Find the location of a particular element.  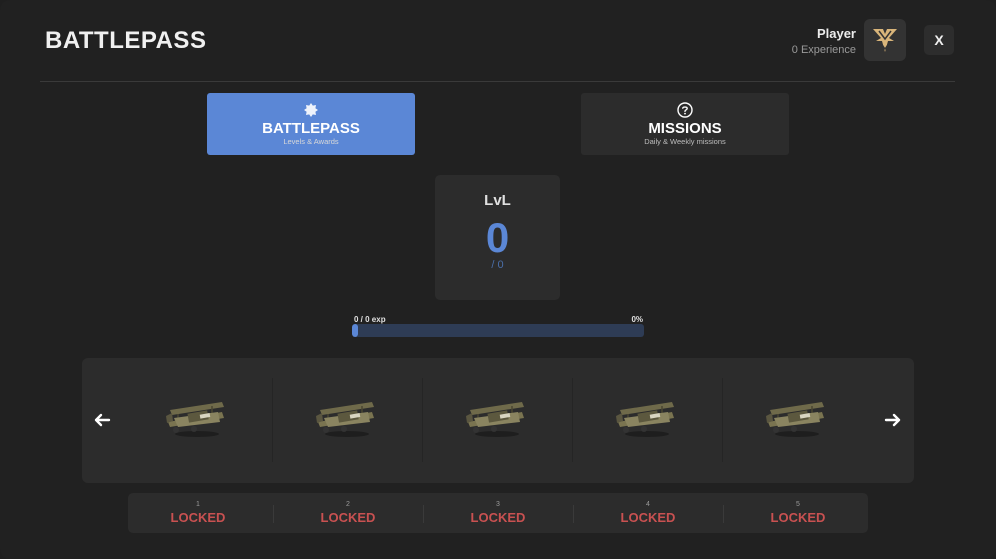

progress-bar-fill is located at coordinates (355, 330).